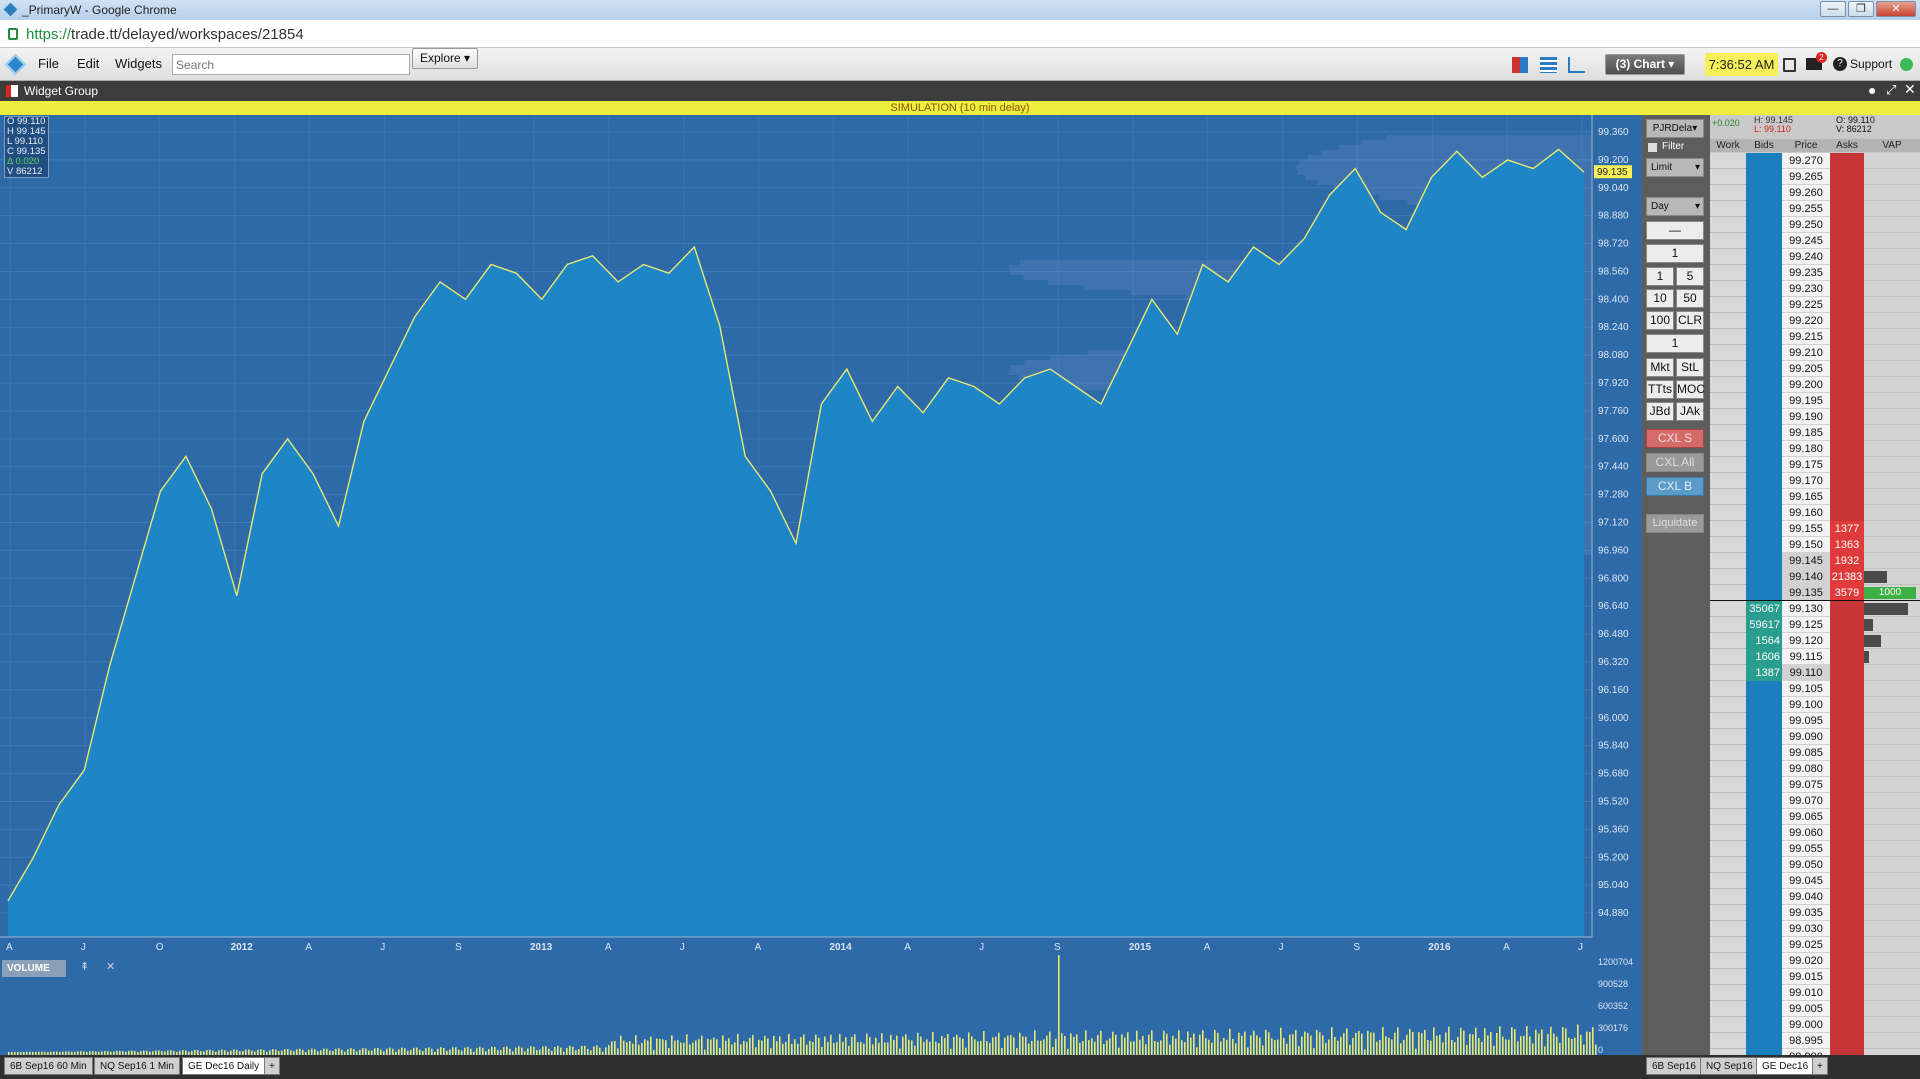 This screenshot has height=1079, width=1920. I want to click on ladder-row: 99.045, so click(1815, 881).